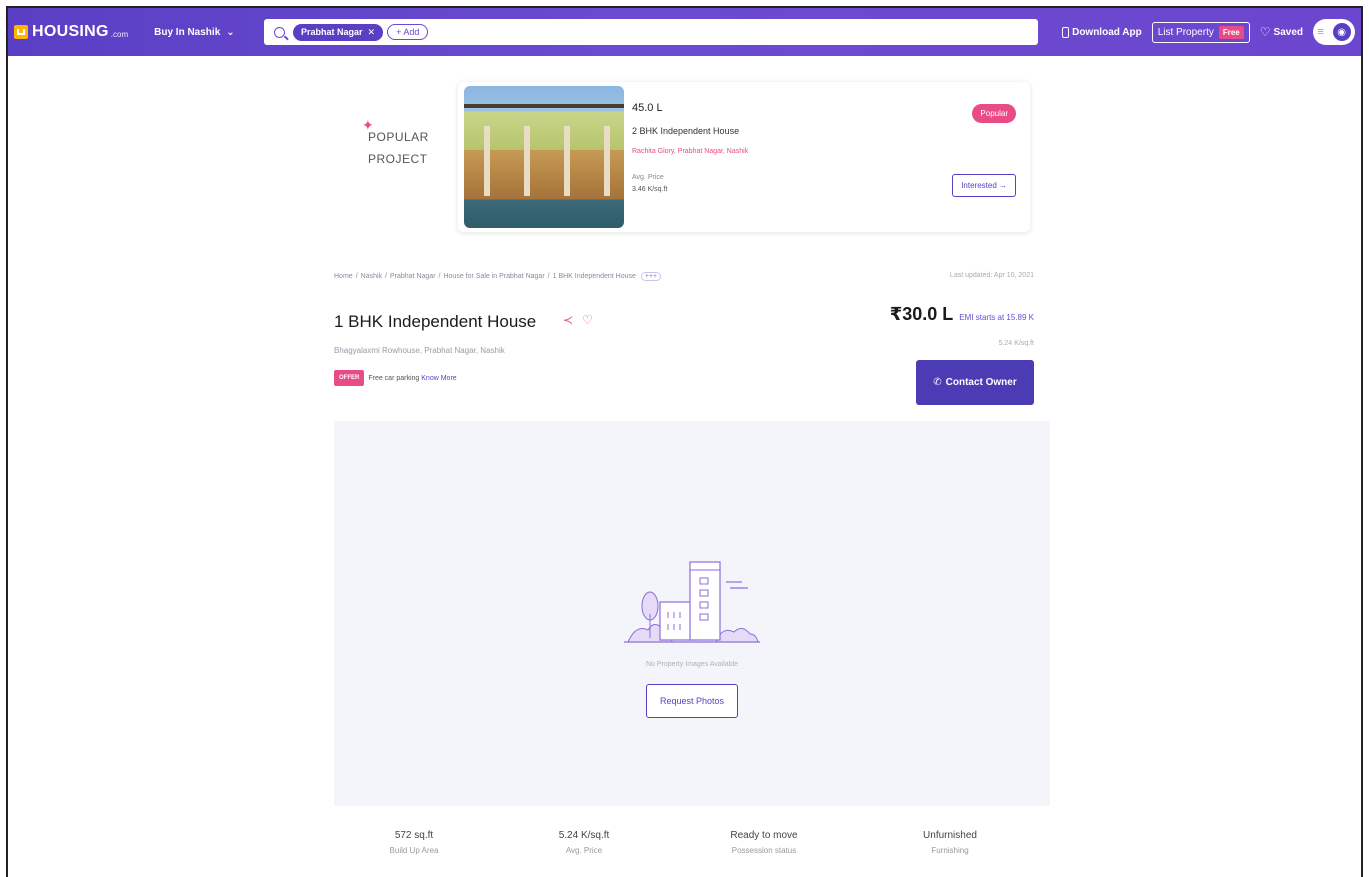 The height and width of the screenshot is (877, 1369). Describe the element at coordinates (398, 137) in the screenshot. I see `popular-label-line1: POPULAR` at that location.